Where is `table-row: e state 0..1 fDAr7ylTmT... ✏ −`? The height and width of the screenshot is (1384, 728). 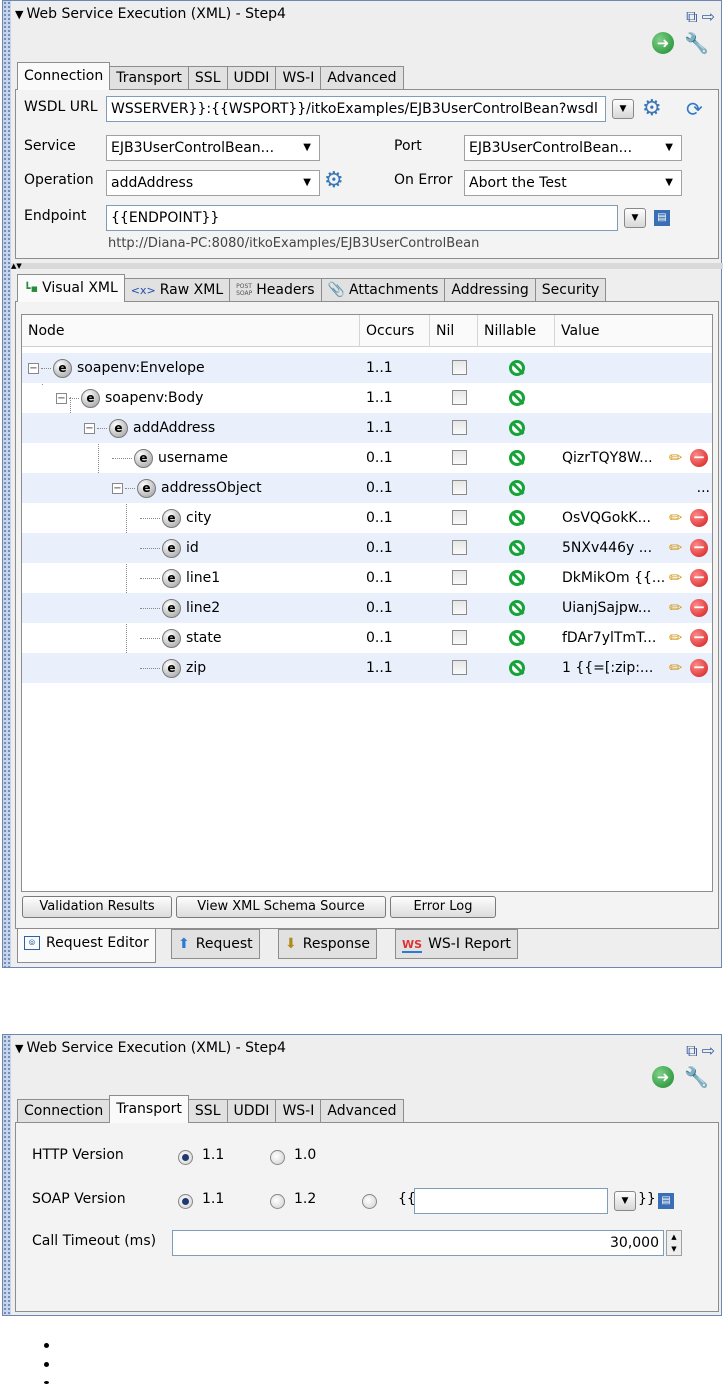 table-row: e state 0..1 fDAr7ylTmT... ✏ − is located at coordinates (367, 638).